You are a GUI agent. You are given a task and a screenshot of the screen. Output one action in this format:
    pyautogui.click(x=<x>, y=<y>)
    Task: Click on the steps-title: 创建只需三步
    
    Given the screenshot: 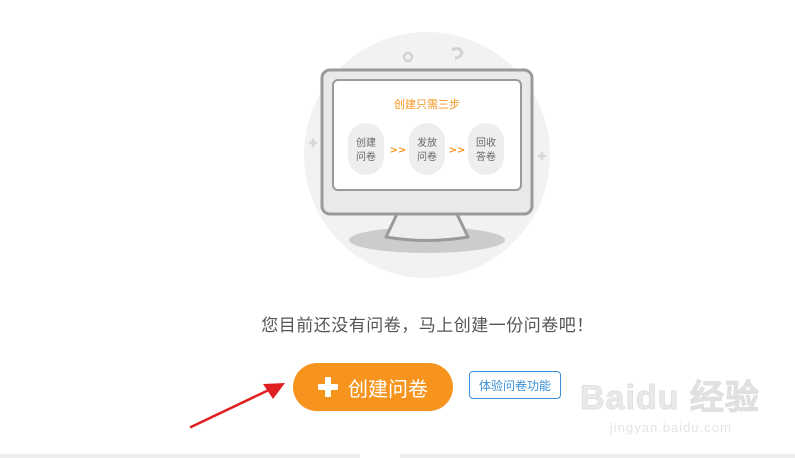 What is the action you would take?
    pyautogui.click(x=427, y=104)
    